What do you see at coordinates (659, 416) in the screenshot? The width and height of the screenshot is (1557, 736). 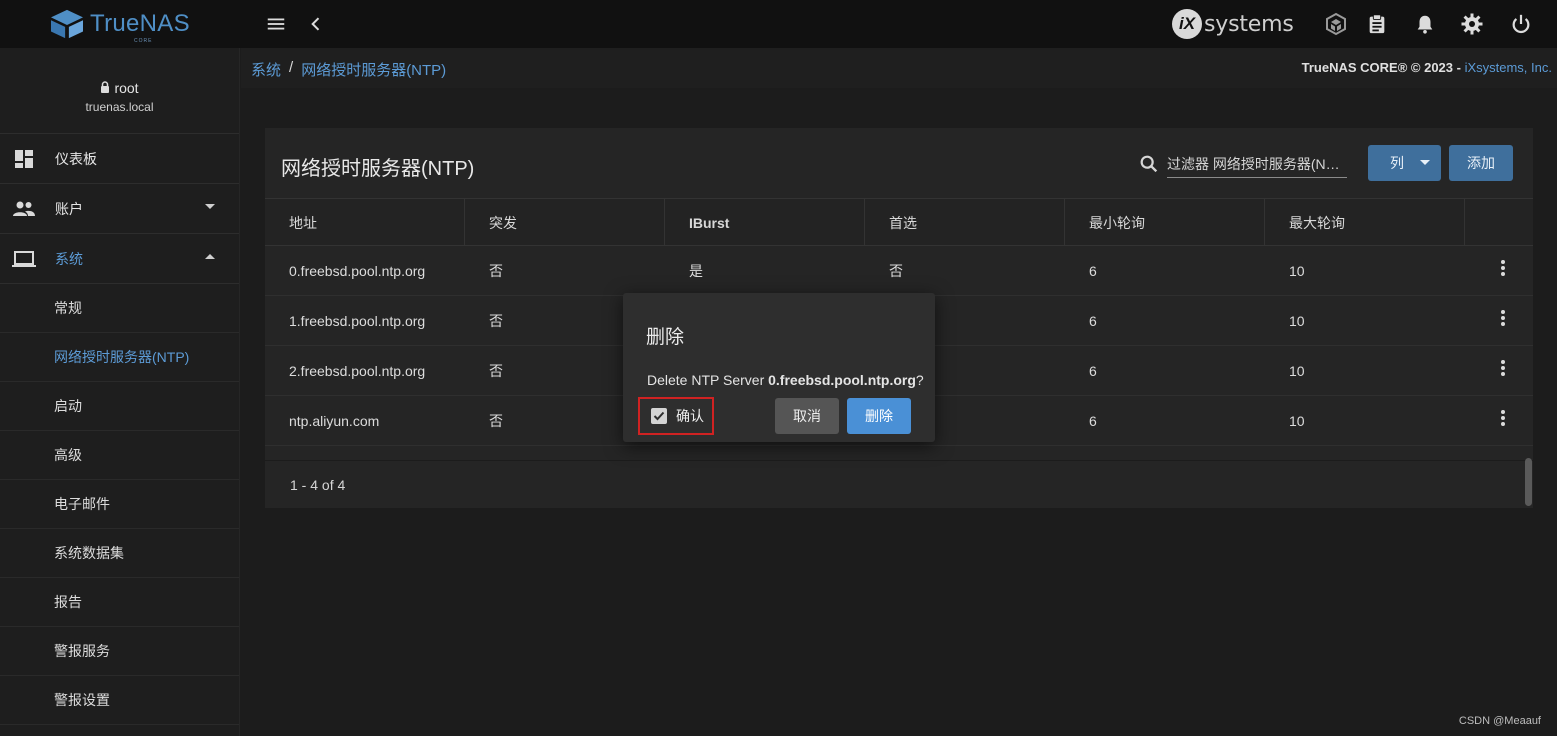 I see `checkbox-checked-icon` at bounding box center [659, 416].